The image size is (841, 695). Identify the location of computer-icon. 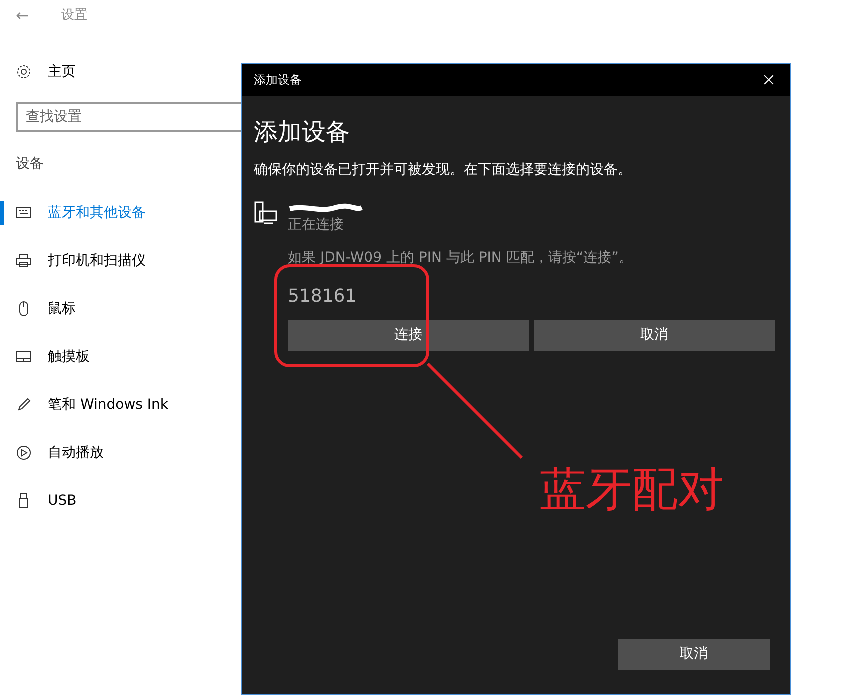
(266, 213).